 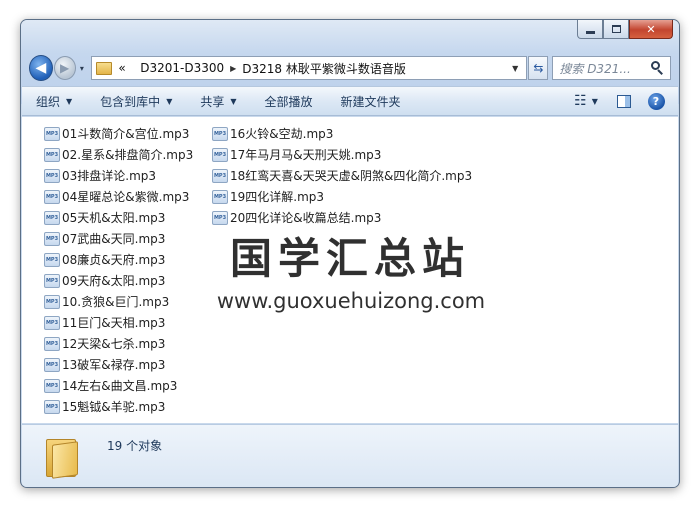 I want to click on search-handle-shape, so click(x=660, y=72).